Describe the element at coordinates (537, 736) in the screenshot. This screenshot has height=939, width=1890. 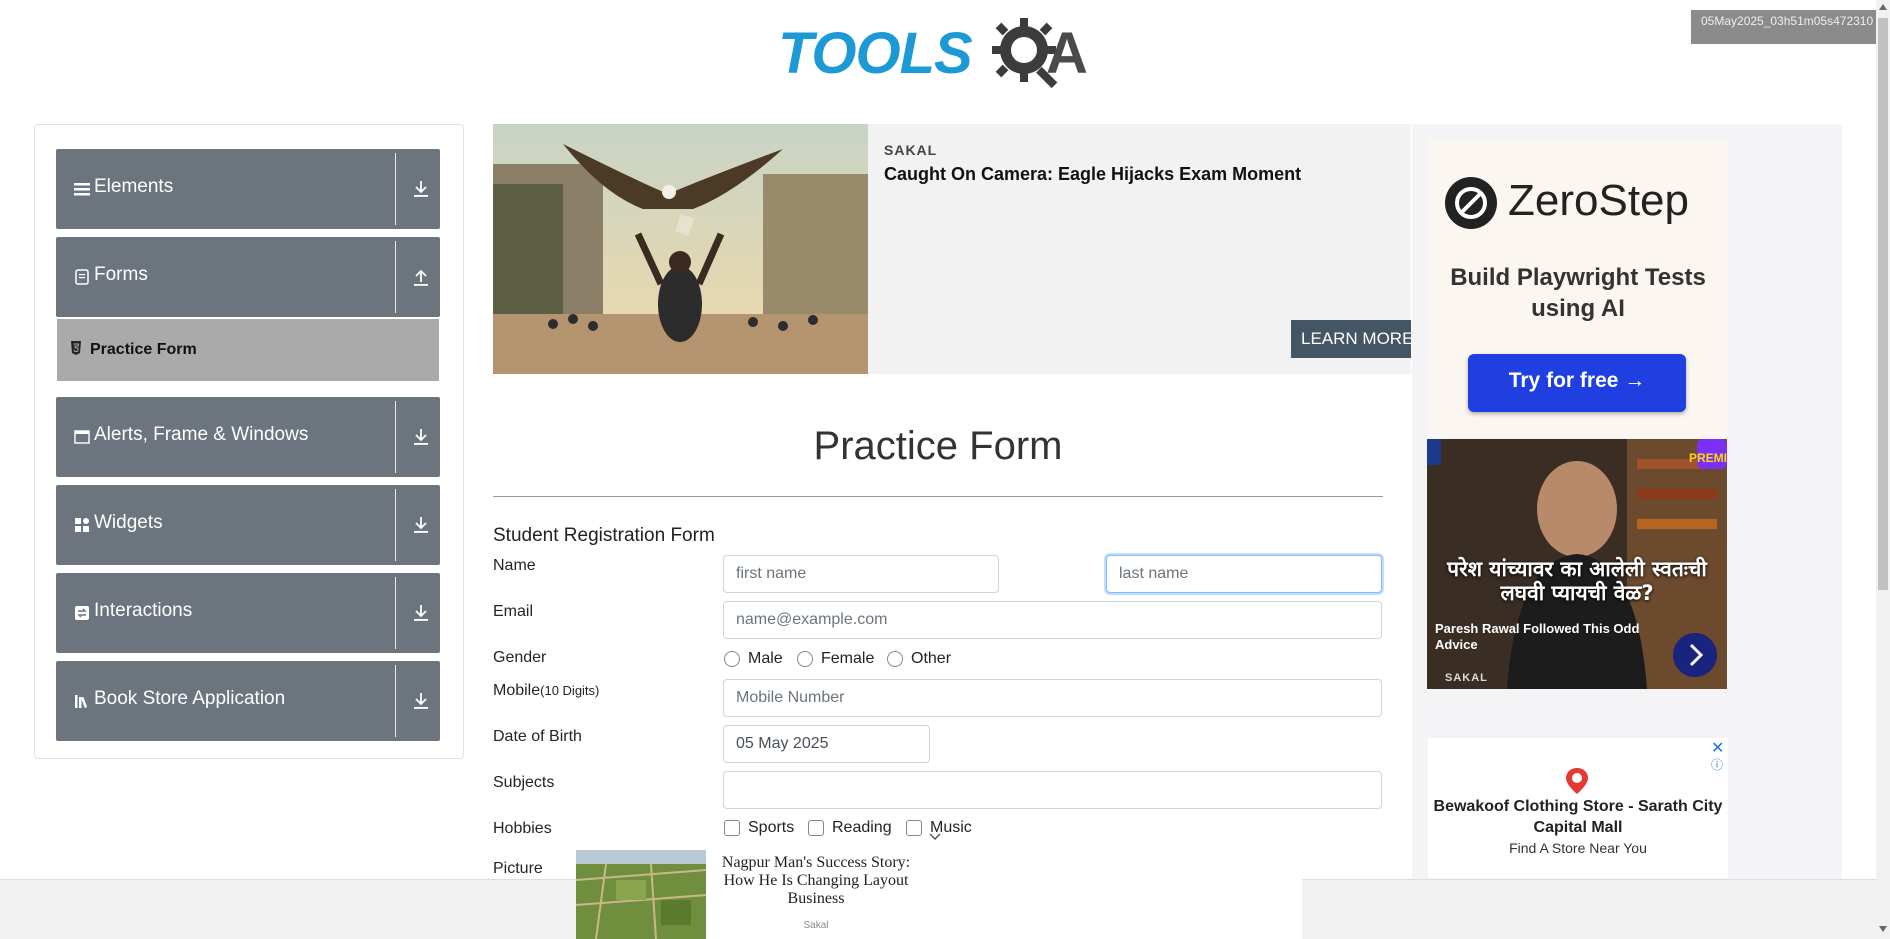
I see `dob-label: Date of Birth` at that location.